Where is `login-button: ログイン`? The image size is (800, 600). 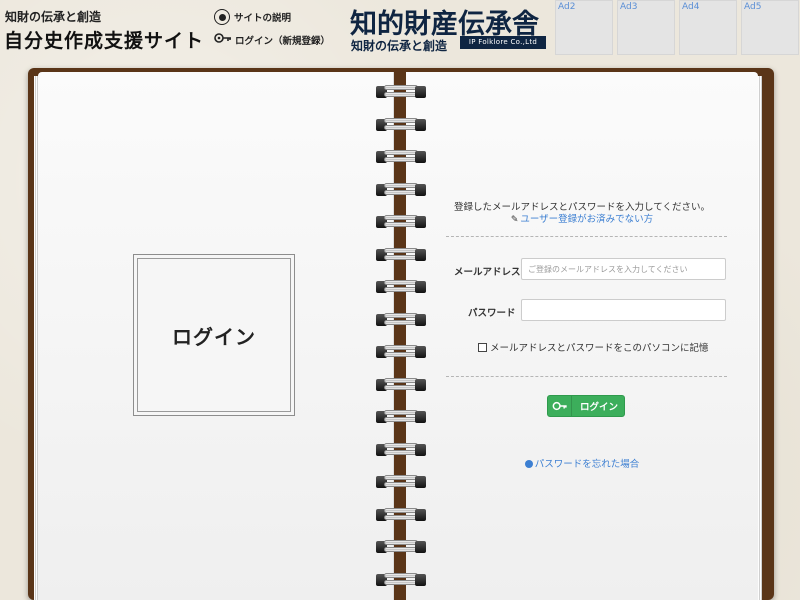 login-button: ログイン is located at coordinates (586, 406).